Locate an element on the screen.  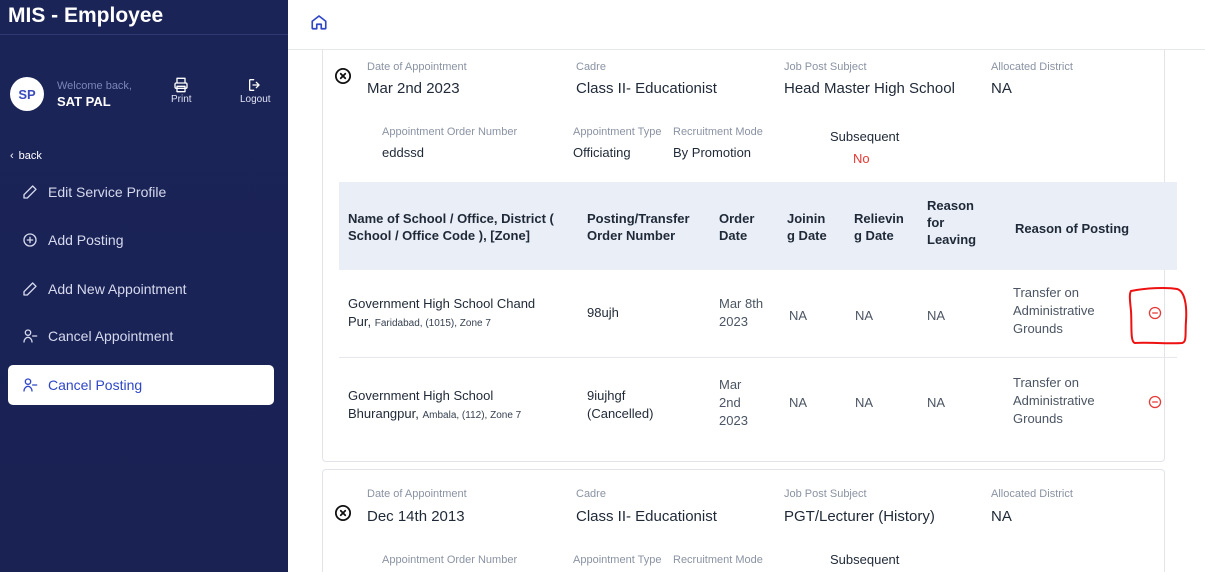
sidebar-item-cancel-appointment: Cancel Appointment is located at coordinates (141, 336).